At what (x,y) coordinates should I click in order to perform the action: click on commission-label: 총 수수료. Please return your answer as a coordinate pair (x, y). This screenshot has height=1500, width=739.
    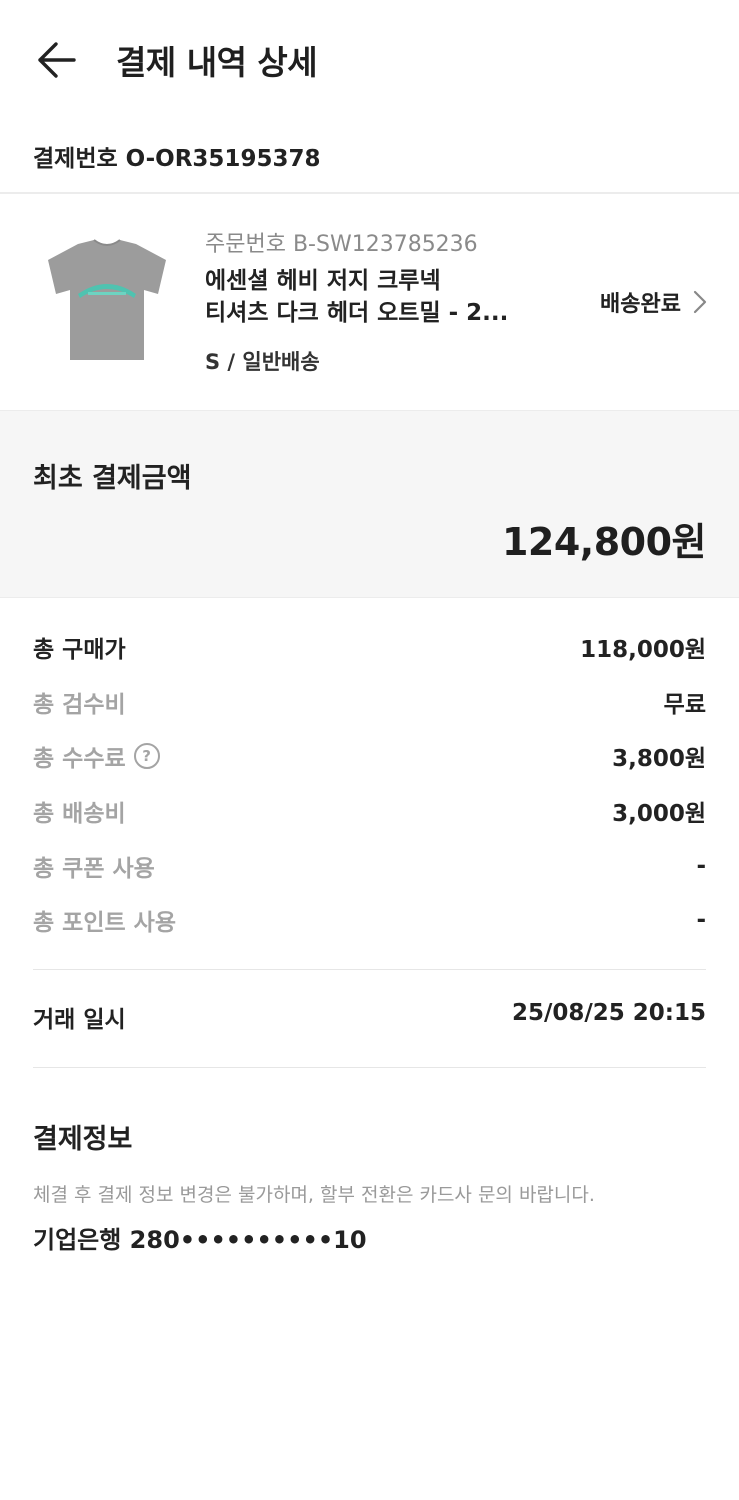
    Looking at the image, I should click on (79, 759).